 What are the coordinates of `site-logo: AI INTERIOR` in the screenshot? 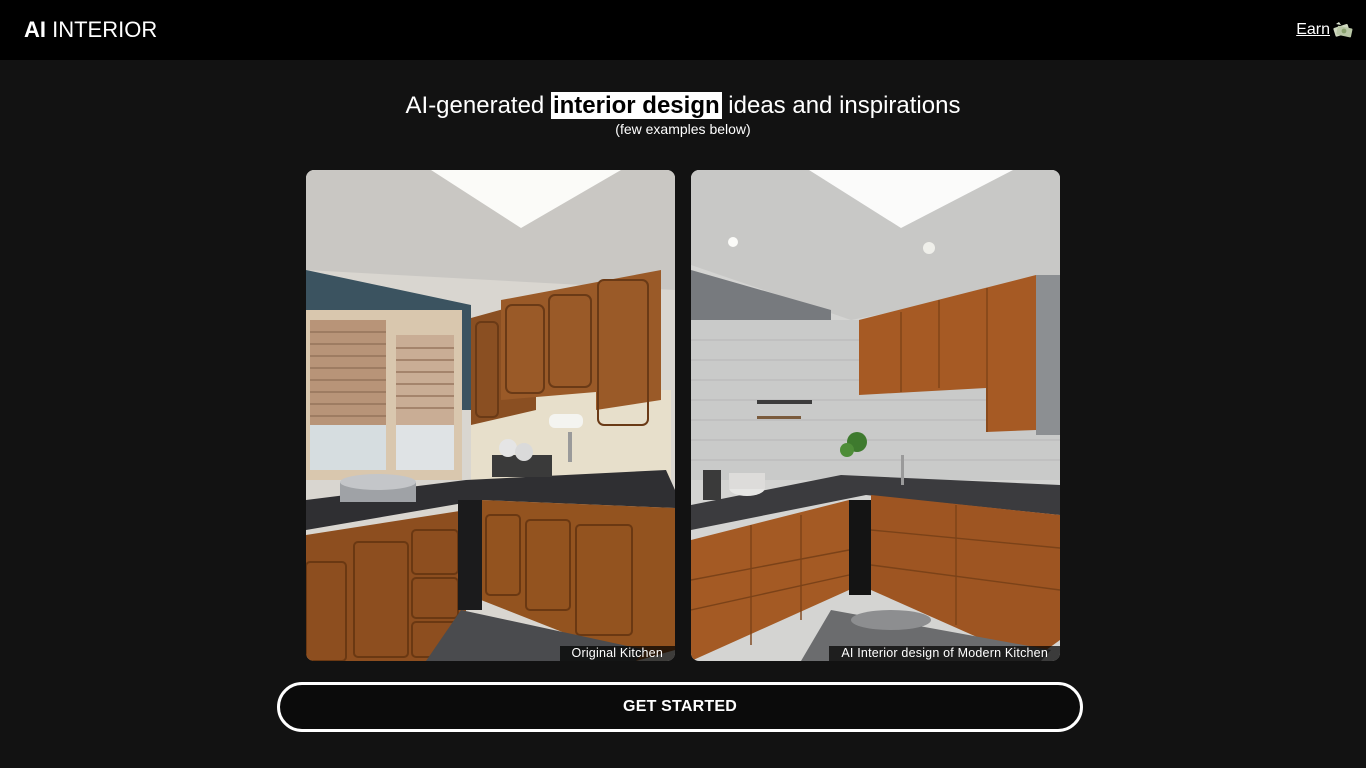 It's located at (90, 30).